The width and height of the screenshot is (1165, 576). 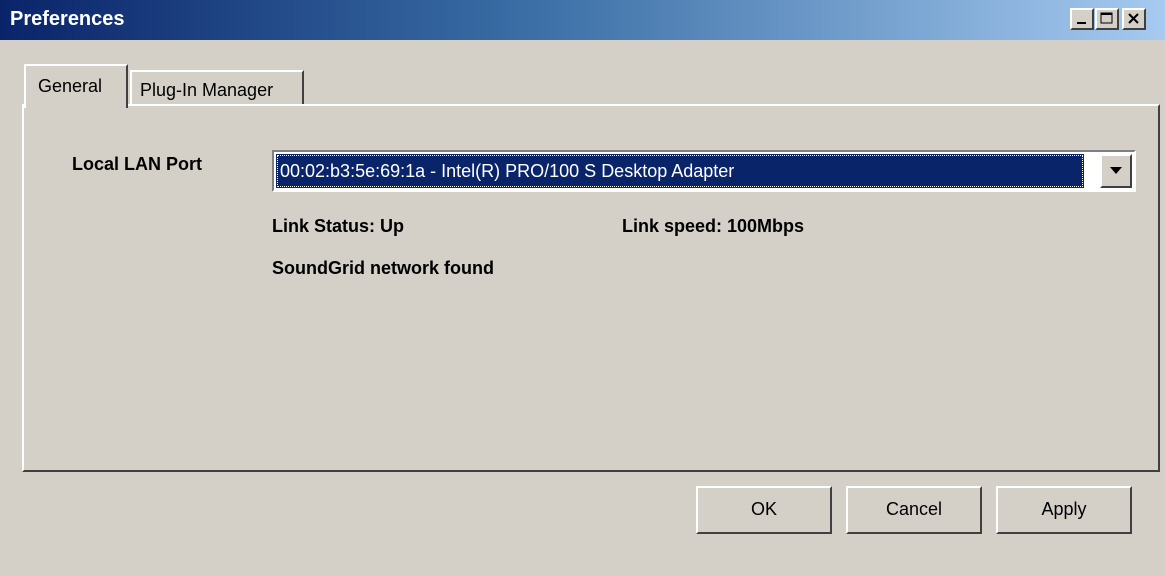 What do you see at coordinates (713, 226) in the screenshot?
I see `link-speed: Link speed: 100Mbps` at bounding box center [713, 226].